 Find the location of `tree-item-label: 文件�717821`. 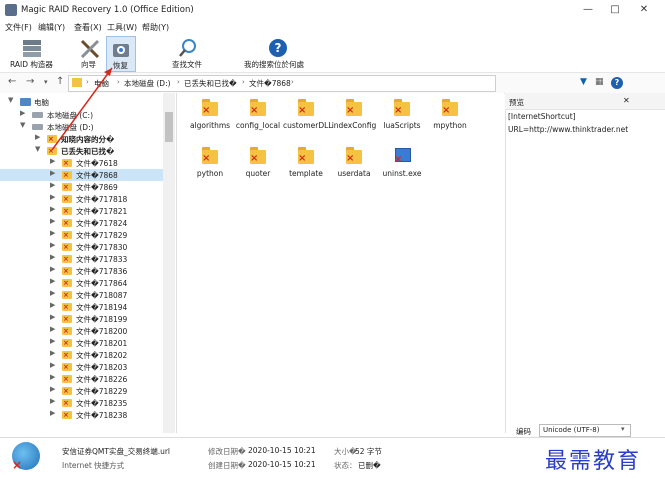

tree-item-label: 文件�717821 is located at coordinates (102, 211).